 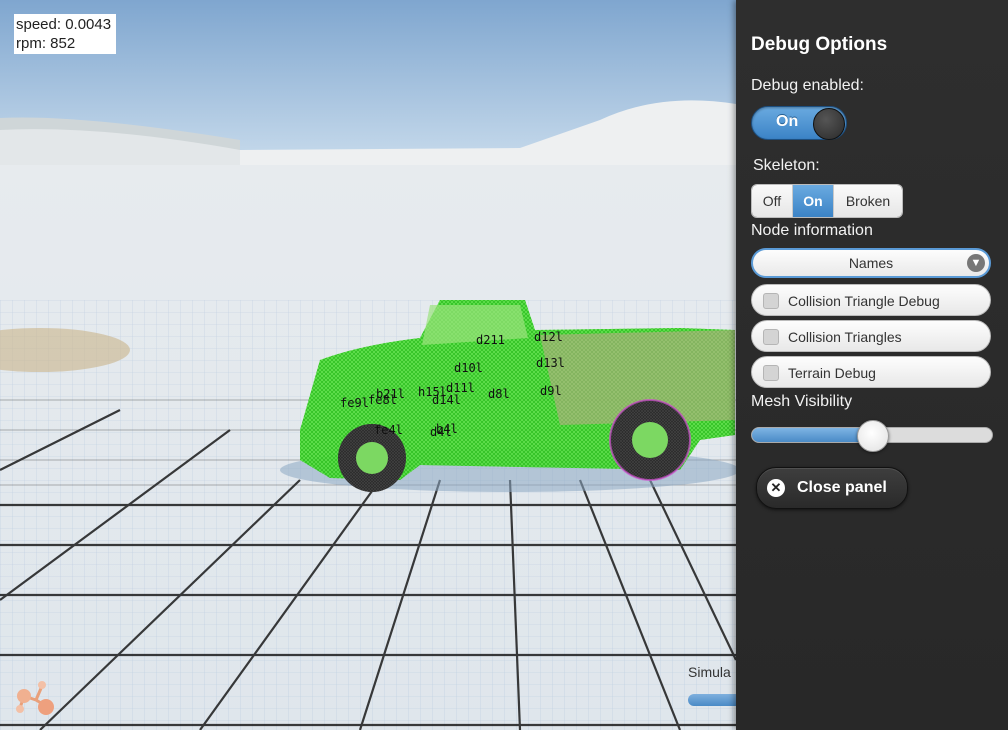 I want to click on speed-readout: speed: 0.0043, so click(x=64, y=24).